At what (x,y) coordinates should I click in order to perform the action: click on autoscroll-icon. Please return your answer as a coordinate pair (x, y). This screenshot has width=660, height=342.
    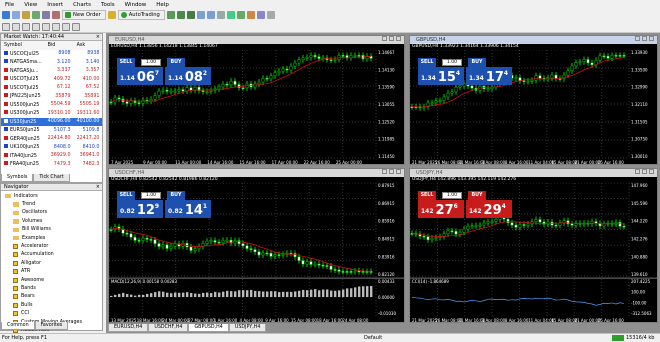
    Looking at the image, I should click on (230, 15).